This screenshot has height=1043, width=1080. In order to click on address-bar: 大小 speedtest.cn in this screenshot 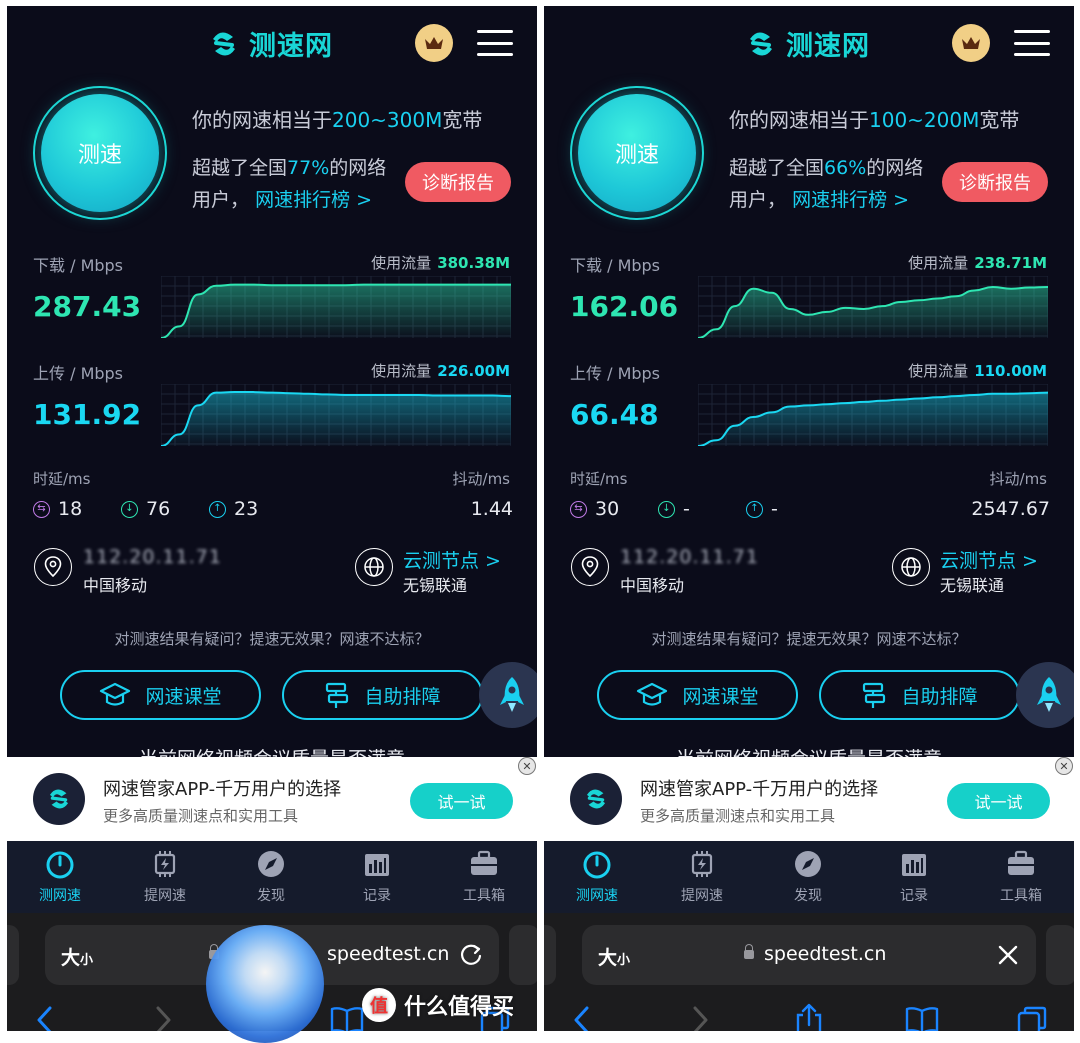, I will do `click(809, 955)`.